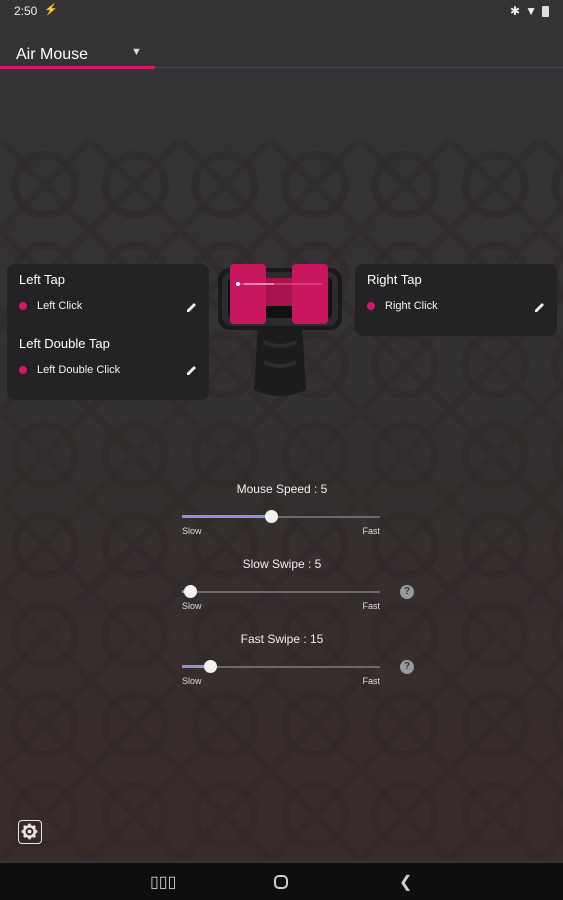 The width and height of the screenshot is (563, 900). I want to click on status-bar: 2:50 ⚡ ✱ ▼, so click(281, 11).